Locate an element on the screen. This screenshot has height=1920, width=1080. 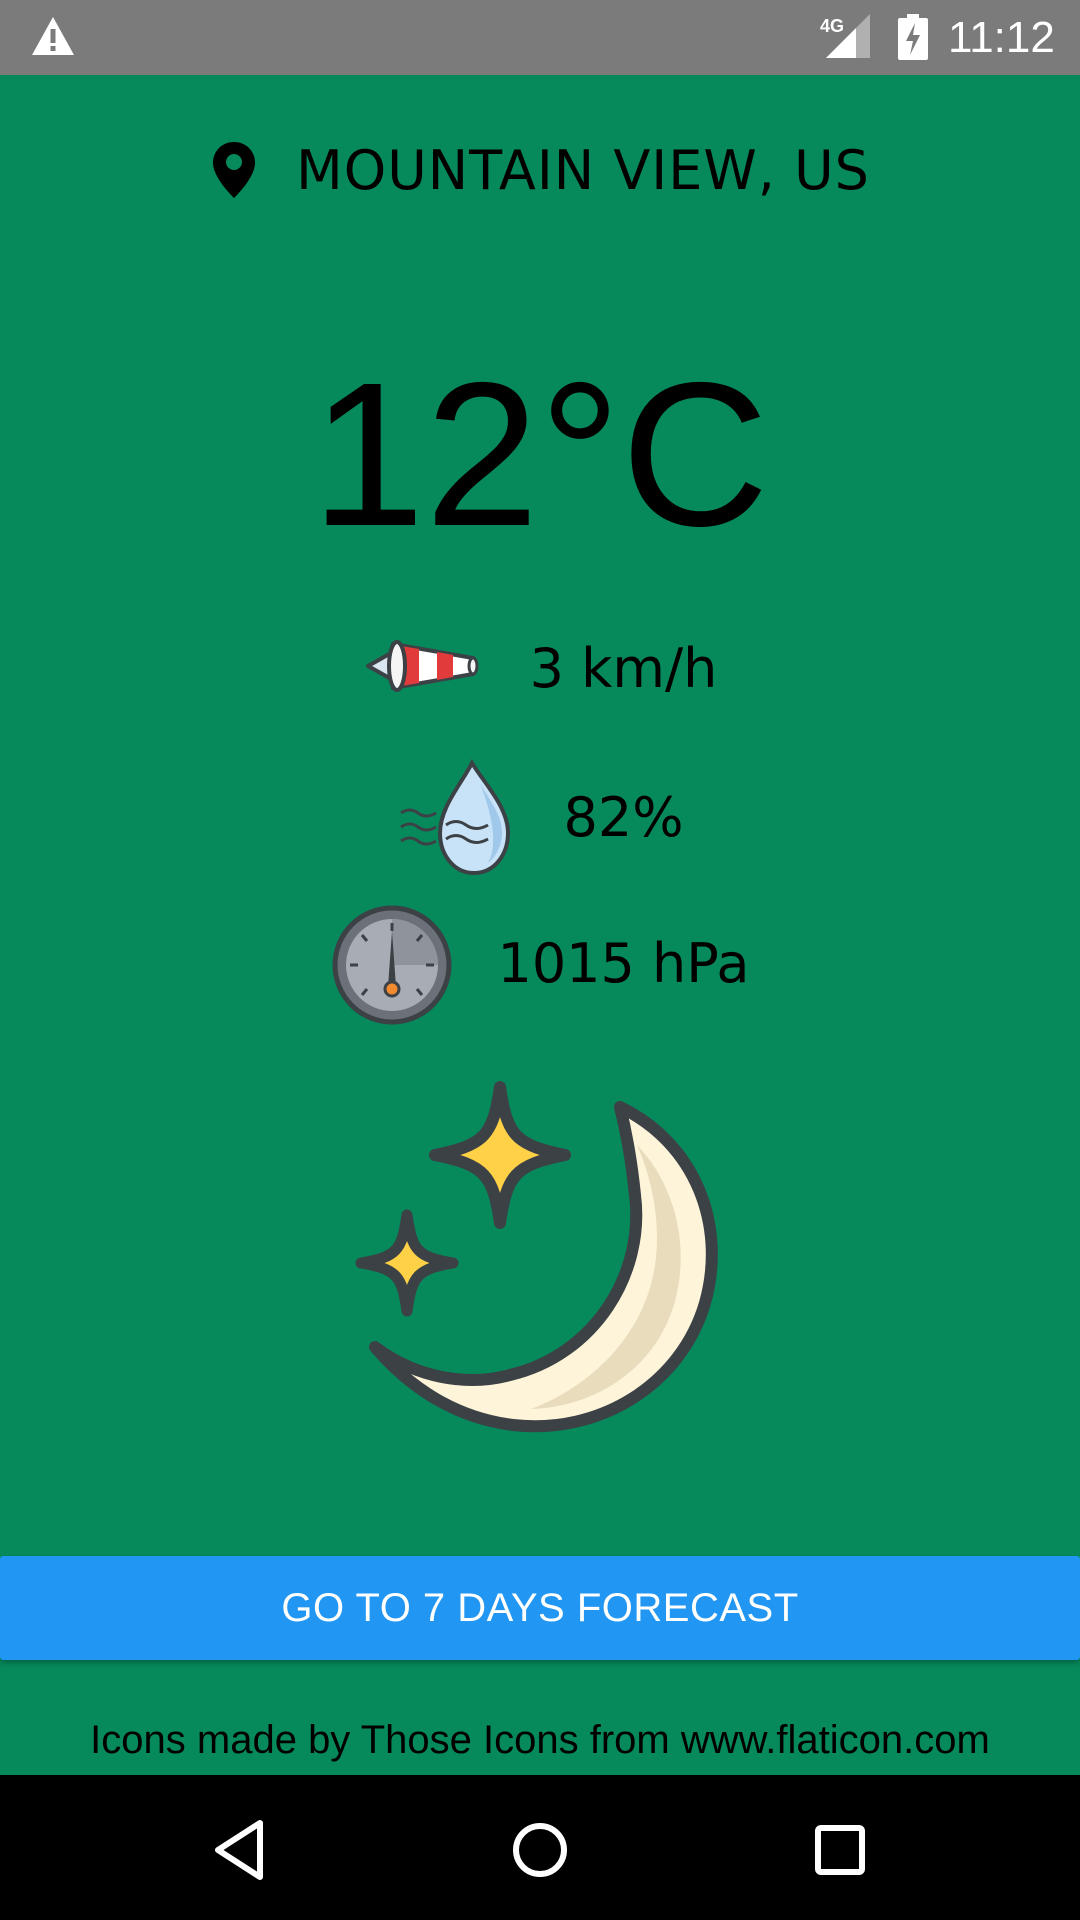
pressure-value: 1015 hPa is located at coordinates (623, 963).